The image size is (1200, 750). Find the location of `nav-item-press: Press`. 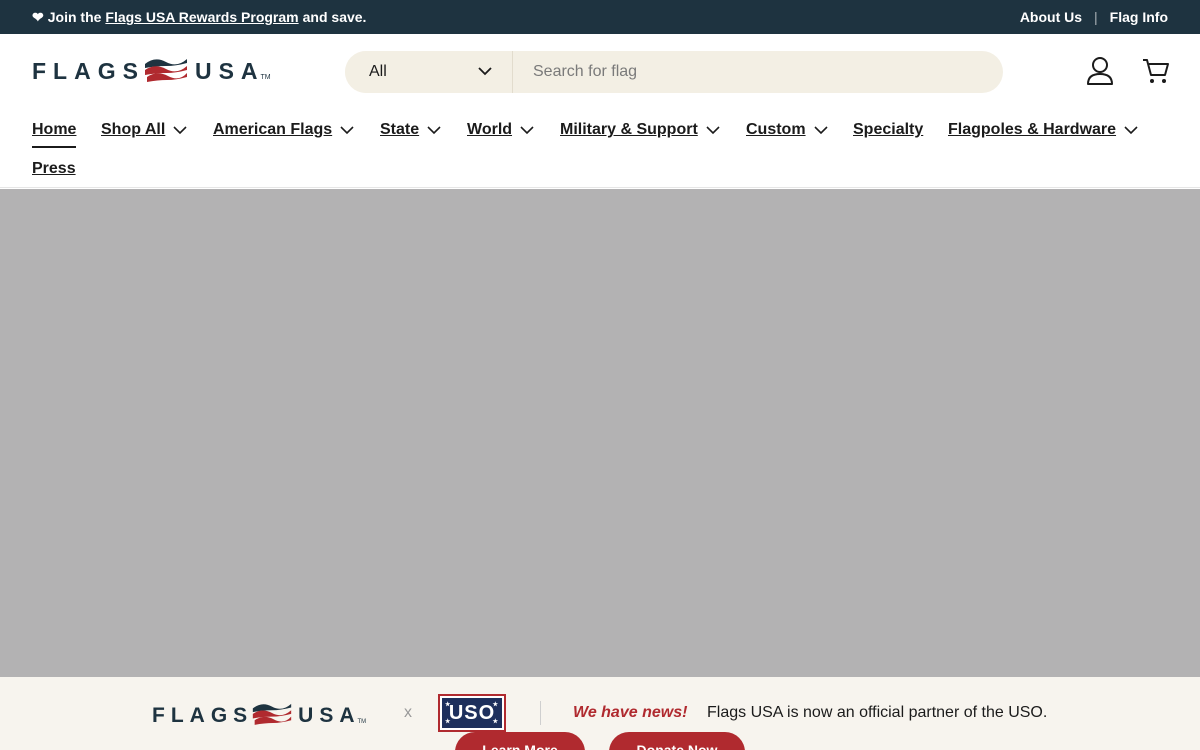

nav-item-press: Press is located at coordinates (54, 169).